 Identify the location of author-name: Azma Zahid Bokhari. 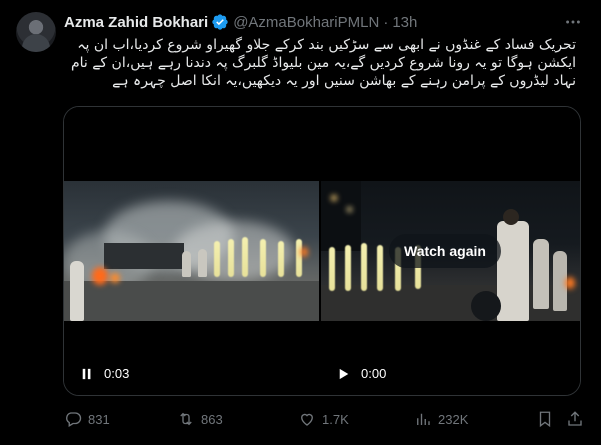
(136, 22).